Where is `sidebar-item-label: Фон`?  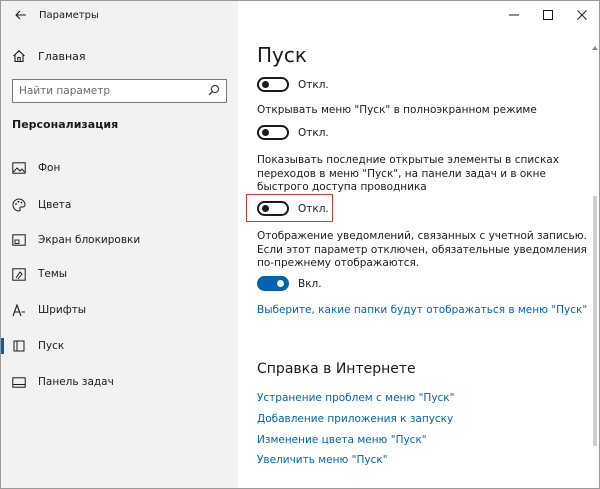
sidebar-item-label: Фон is located at coordinates (49, 168).